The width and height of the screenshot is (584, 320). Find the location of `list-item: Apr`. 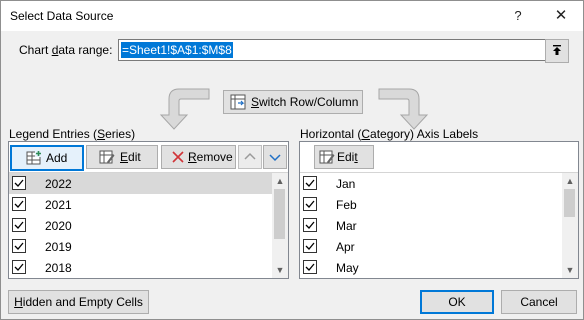

list-item: Apr is located at coordinates (431, 246).